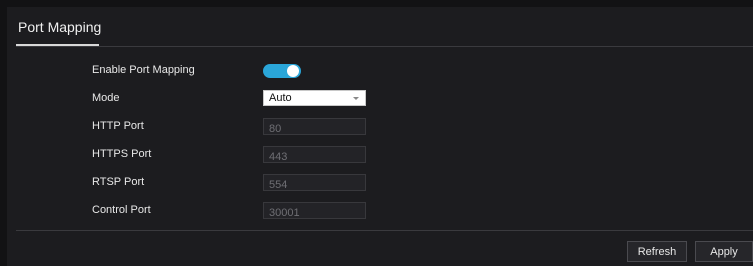  What do you see at coordinates (724, 251) in the screenshot?
I see `apply-button: Apply` at bounding box center [724, 251].